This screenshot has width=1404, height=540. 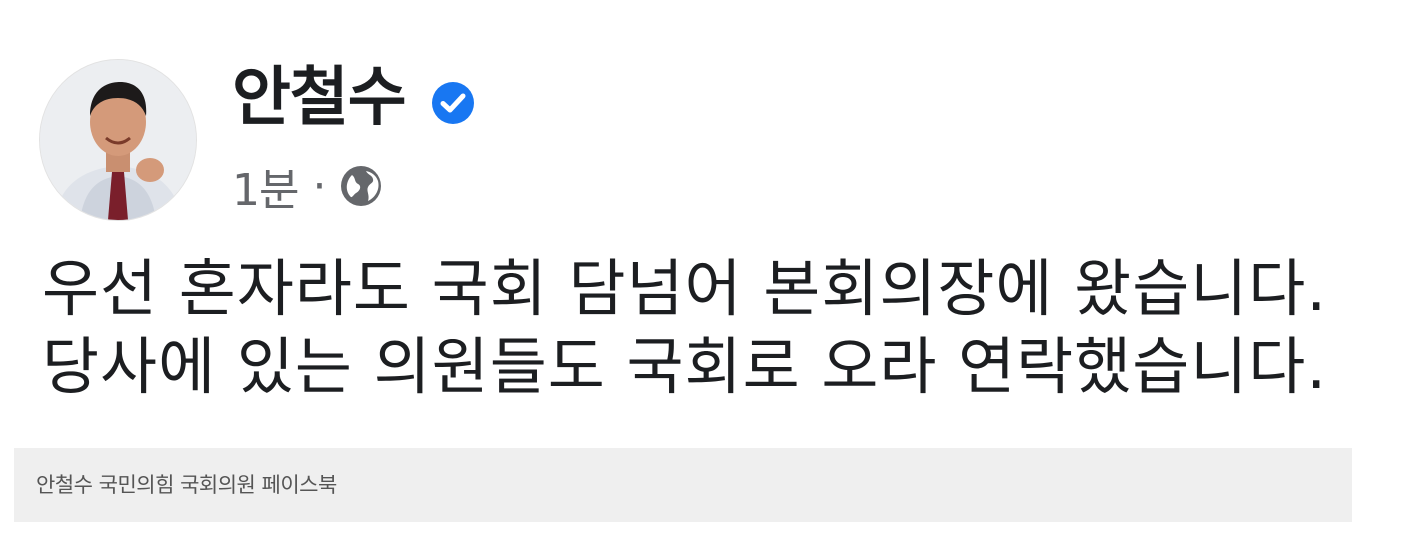 What do you see at coordinates (186, 485) in the screenshot?
I see `image-caption: 안철수 국민의힘 국회의원 페이스북` at bounding box center [186, 485].